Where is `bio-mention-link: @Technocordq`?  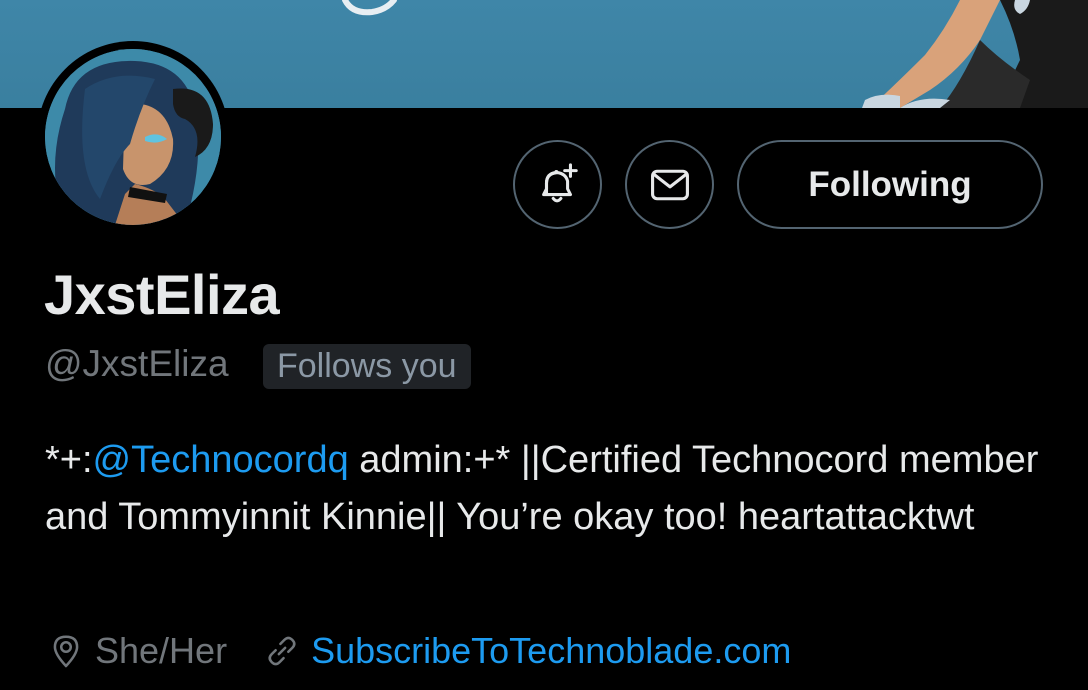 bio-mention-link: @Technocordq is located at coordinates (221, 460).